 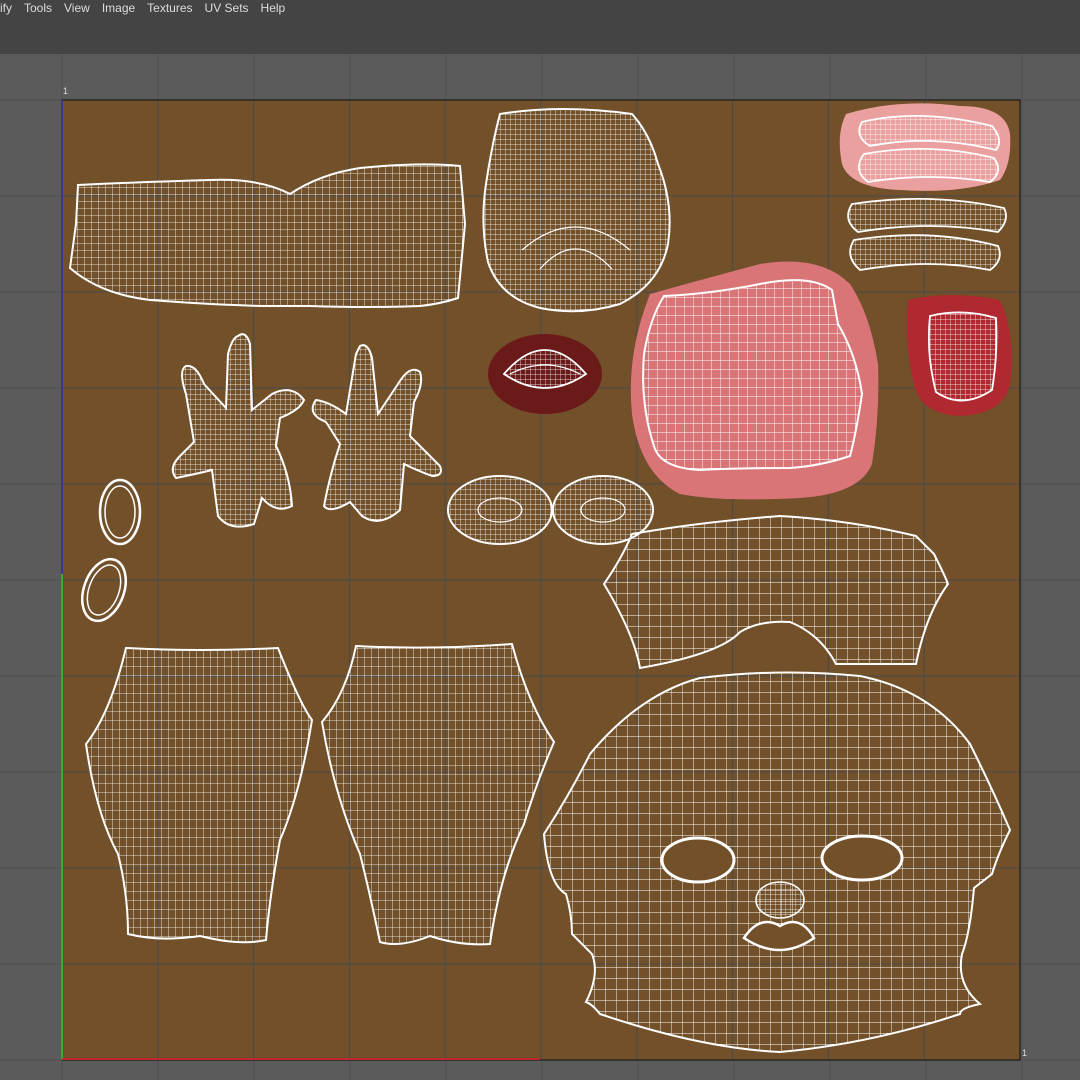 I want to click on uv-shell-tongue, so click(x=754, y=380).